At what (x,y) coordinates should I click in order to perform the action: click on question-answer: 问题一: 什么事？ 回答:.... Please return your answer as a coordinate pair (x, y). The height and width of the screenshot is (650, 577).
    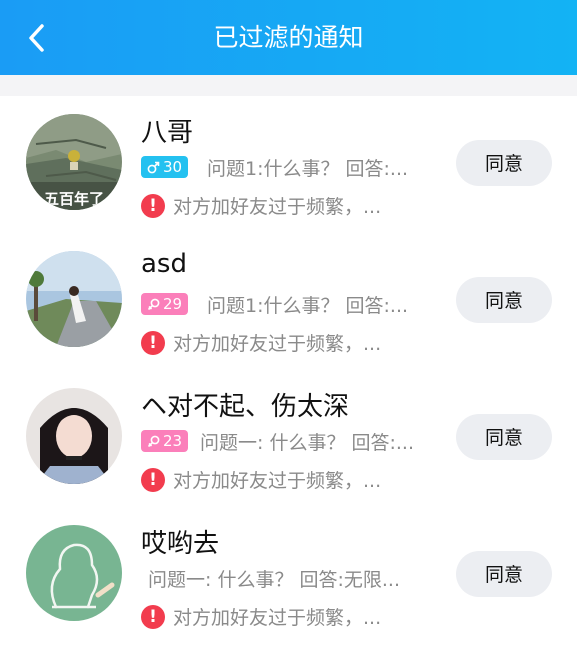
    Looking at the image, I should click on (307, 443).